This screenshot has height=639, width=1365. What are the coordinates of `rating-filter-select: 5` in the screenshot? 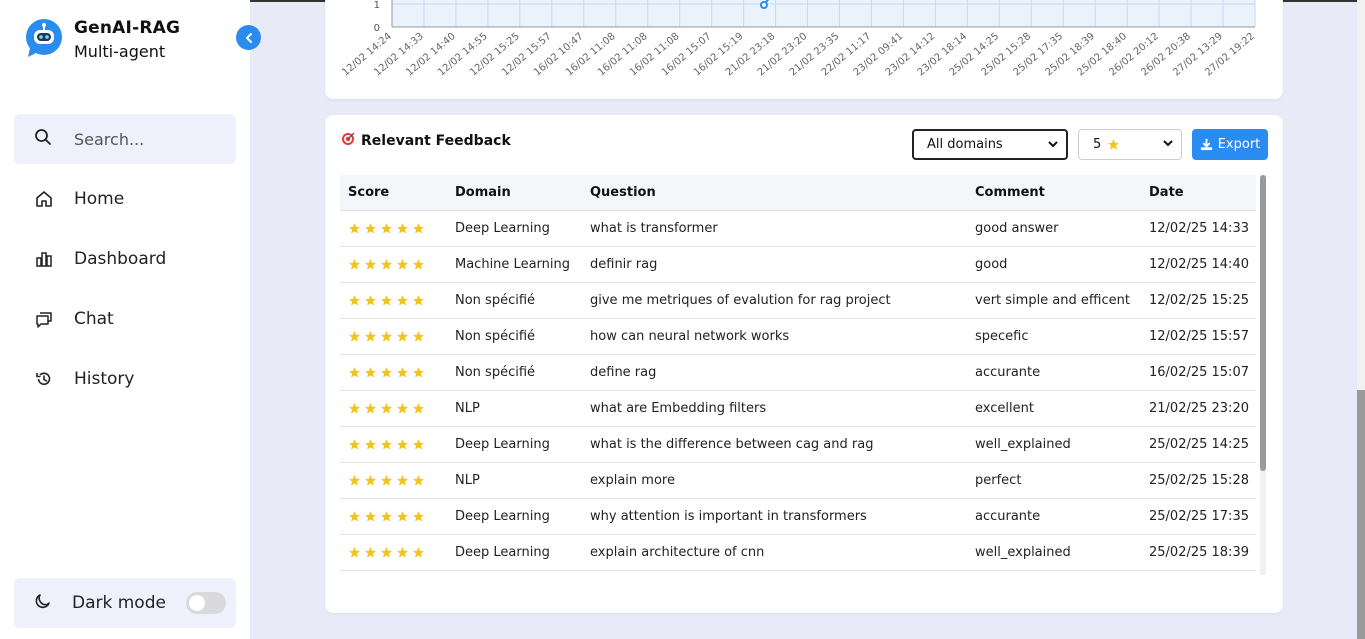 It's located at (1130, 144).